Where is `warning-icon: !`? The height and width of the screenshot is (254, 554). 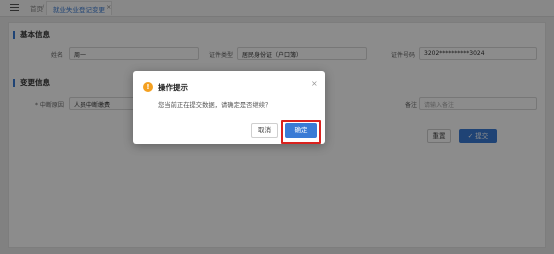
warning-icon: ! is located at coordinates (148, 87).